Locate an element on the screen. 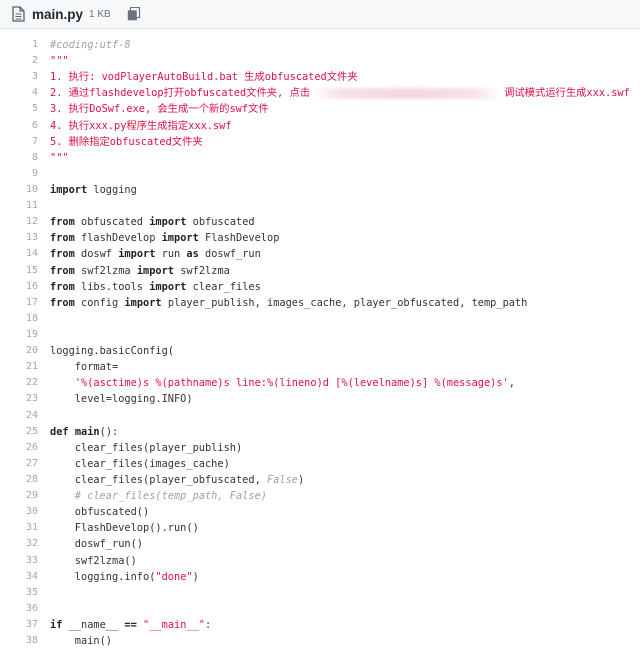 This screenshot has height=649, width=640. line-number: 18 is located at coordinates (19, 319).